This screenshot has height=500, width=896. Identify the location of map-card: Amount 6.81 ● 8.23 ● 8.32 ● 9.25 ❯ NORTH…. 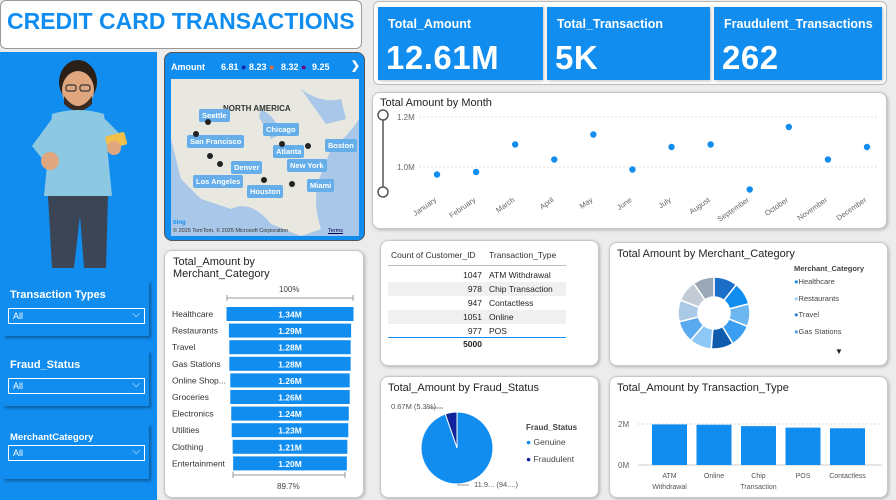
(264, 146).